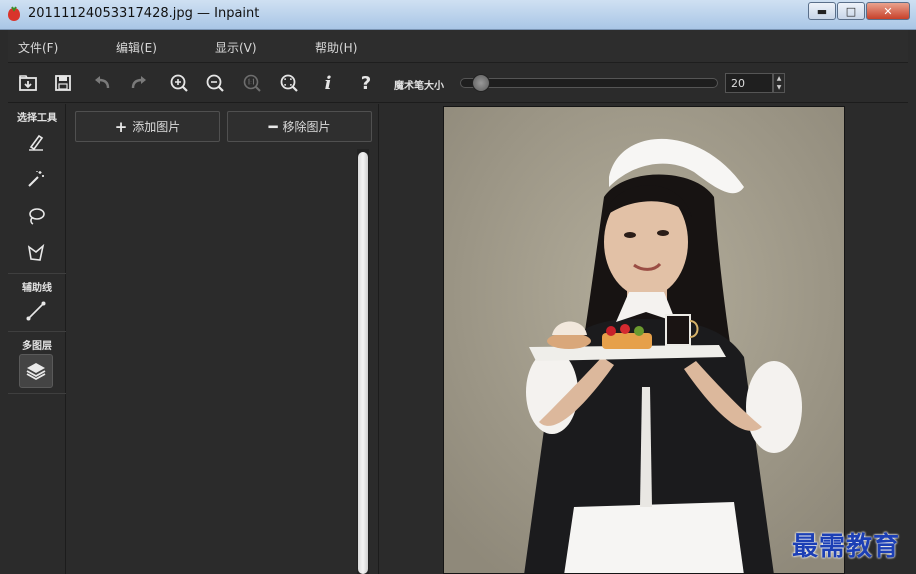 Image resolution: width=916 pixels, height=574 pixels. What do you see at coordinates (779, 87) in the screenshot?
I see `stepper-down-icon: ▼` at bounding box center [779, 87].